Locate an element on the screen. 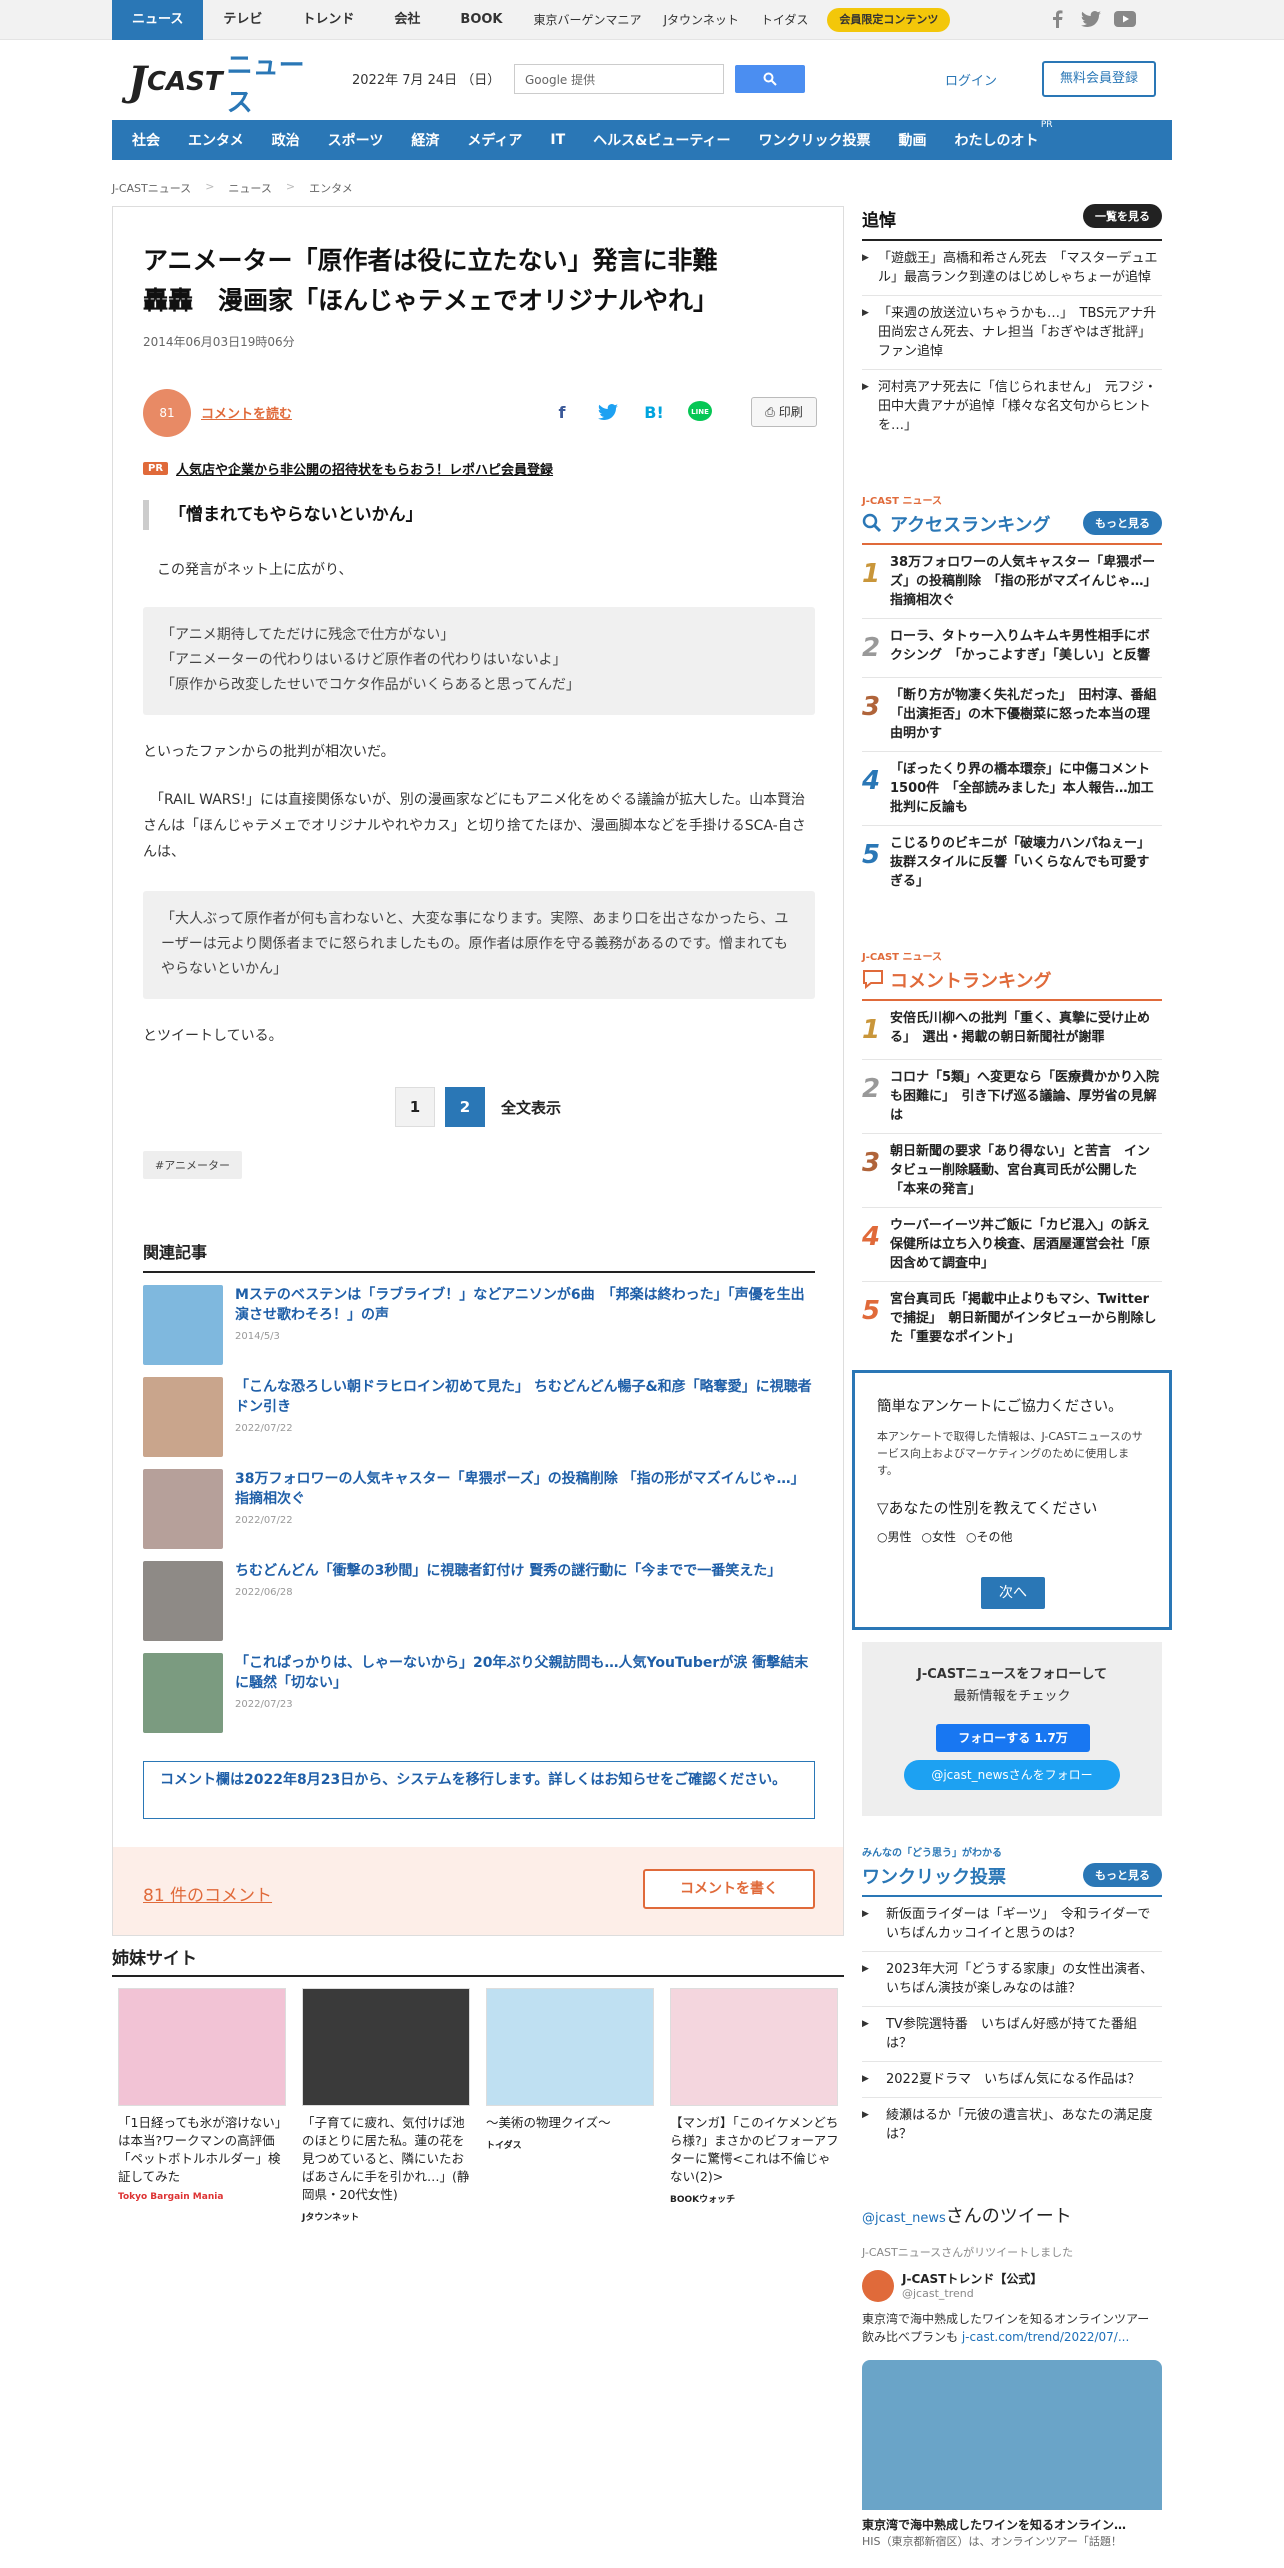 The height and width of the screenshot is (2568, 1284). write-comment-button: コメントを書く is located at coordinates (729, 1889).